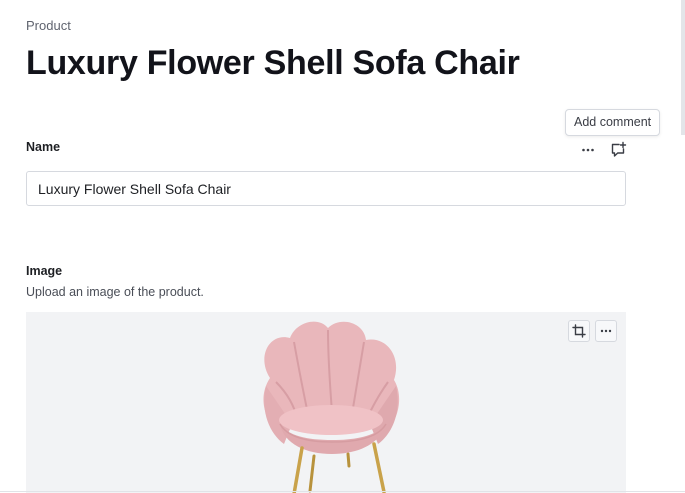 The height and width of the screenshot is (493, 685). I want to click on name-field-actions, so click(603, 150).